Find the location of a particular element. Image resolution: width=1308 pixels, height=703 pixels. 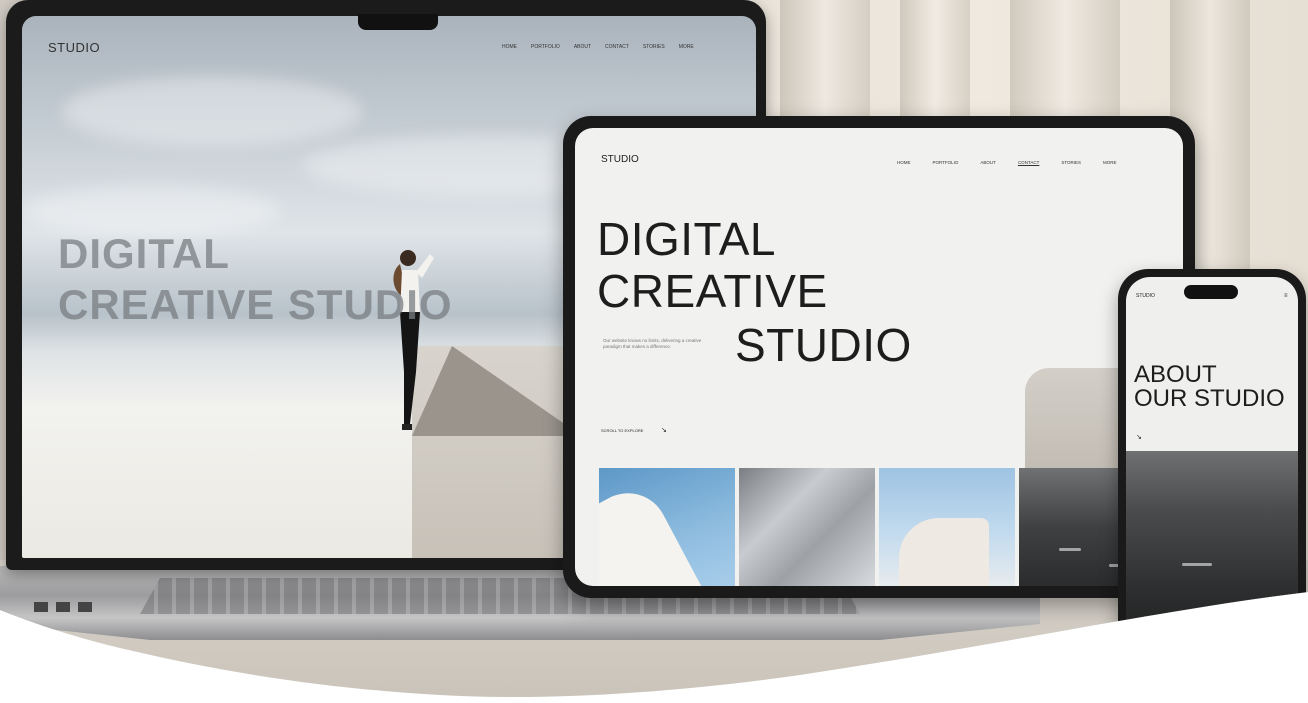

laptop-camera-notch is located at coordinates (398, 22).